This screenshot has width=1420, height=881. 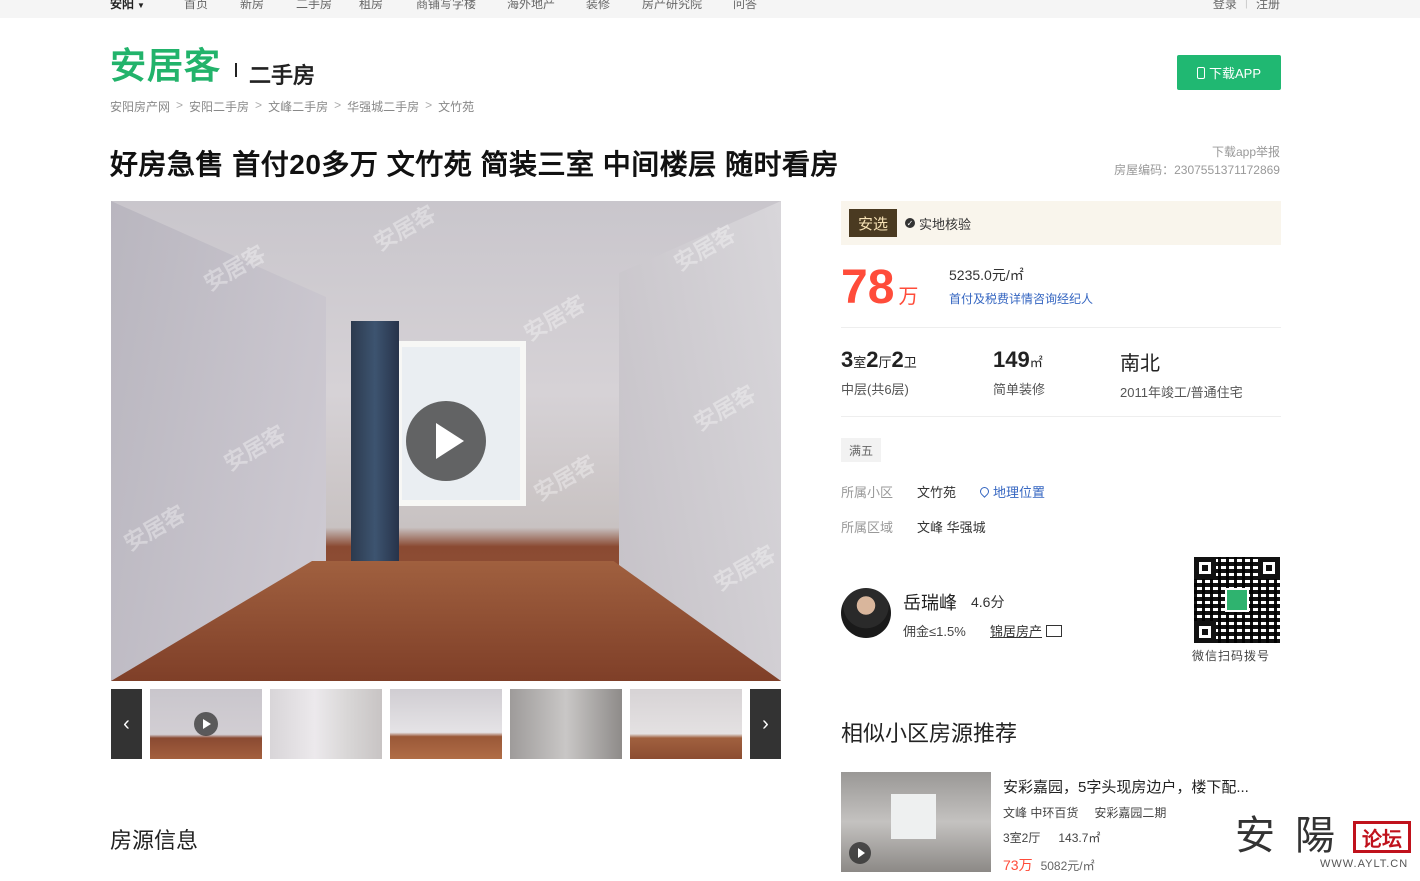 I want to click on similar-listing-photo, so click(x=916, y=822).